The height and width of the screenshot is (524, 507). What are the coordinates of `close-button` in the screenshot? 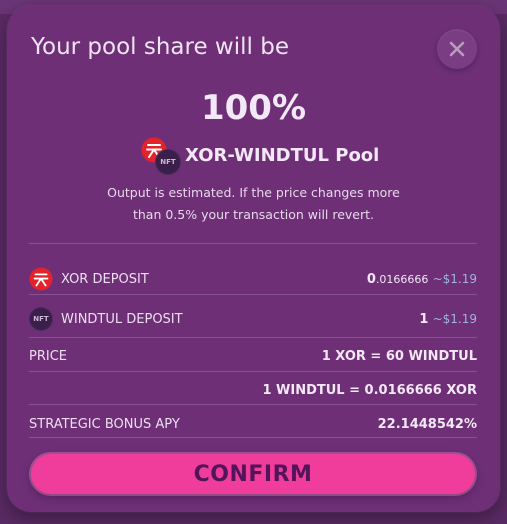 It's located at (457, 49).